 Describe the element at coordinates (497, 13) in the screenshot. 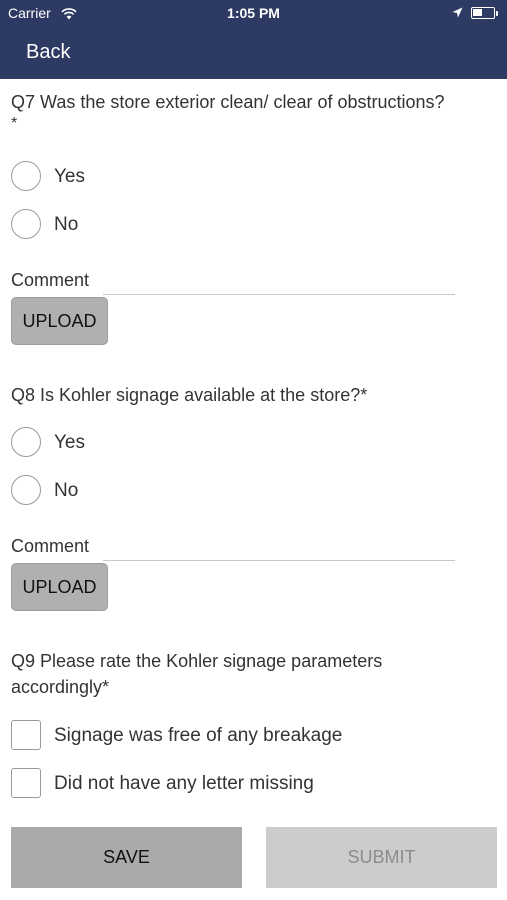

I see `battery-tip` at that location.